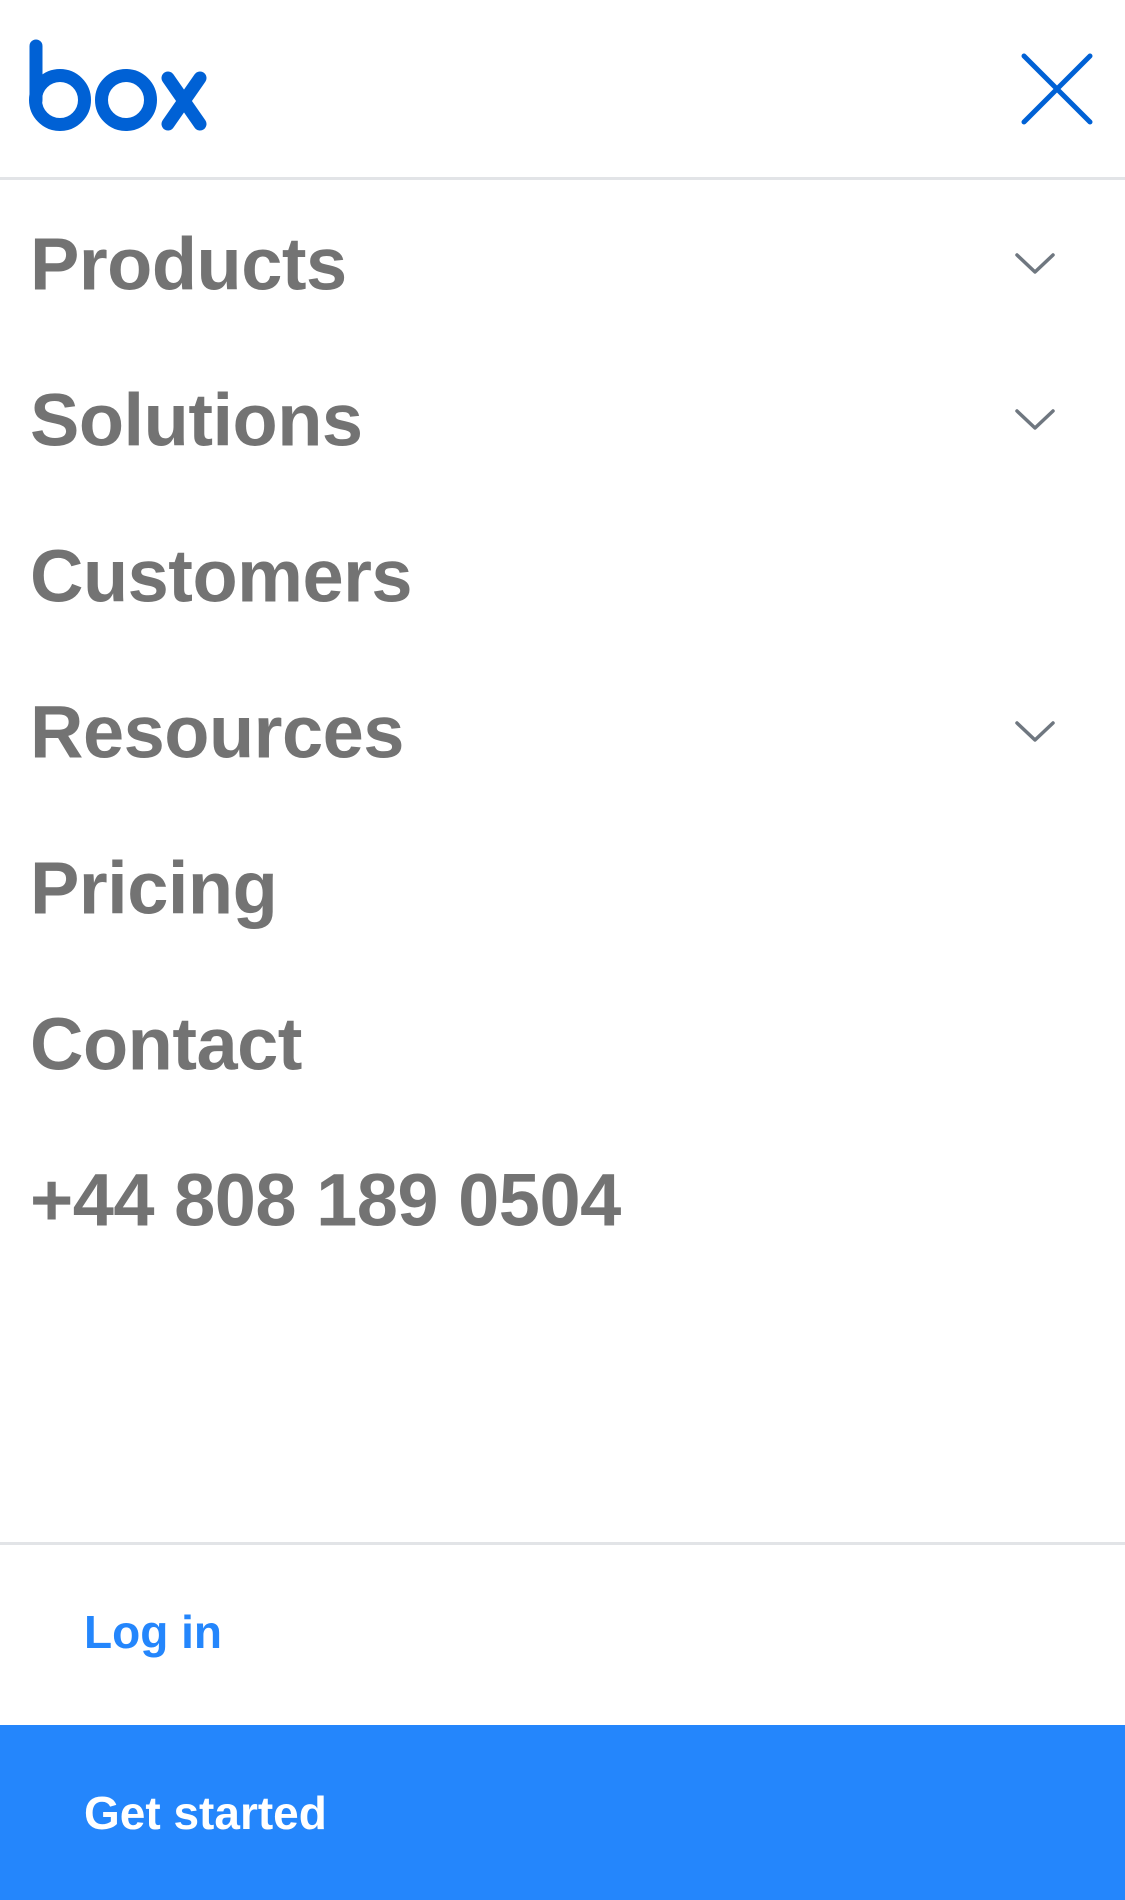 Image resolution: width=1125 pixels, height=1900 pixels. Describe the element at coordinates (325, 1200) in the screenshot. I see `phone-number-link: +44 808 189 0504` at that location.